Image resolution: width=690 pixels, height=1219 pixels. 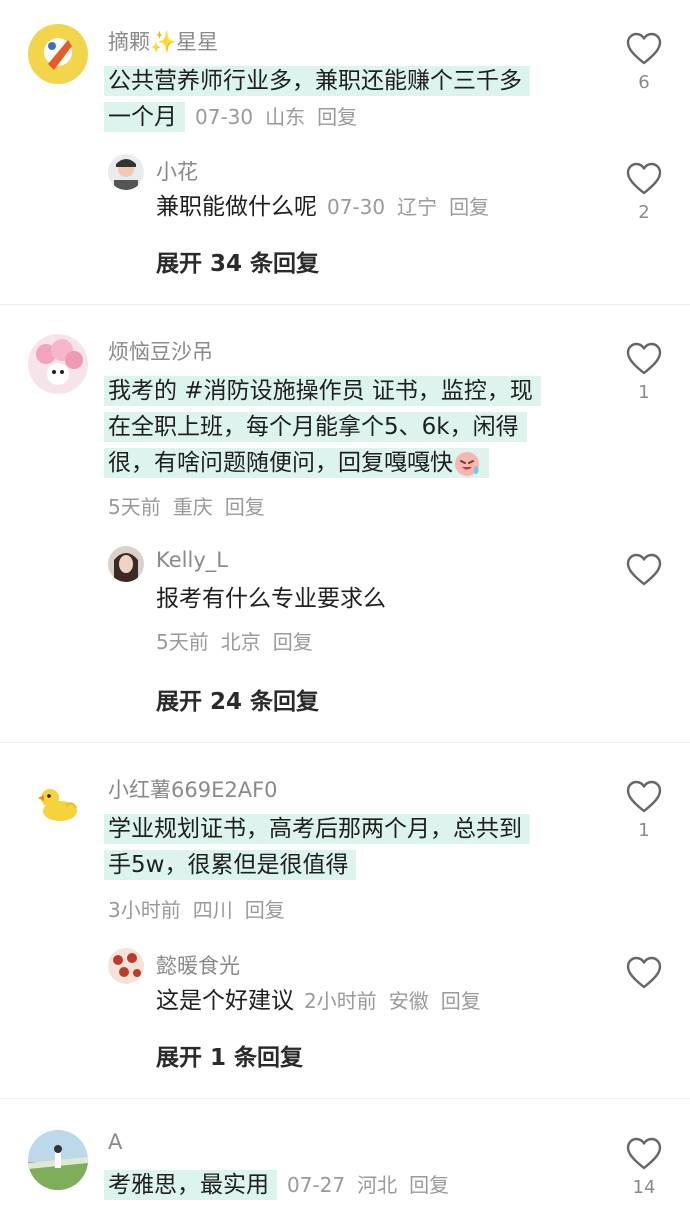 I want to click on like-count: 2, so click(x=644, y=212).